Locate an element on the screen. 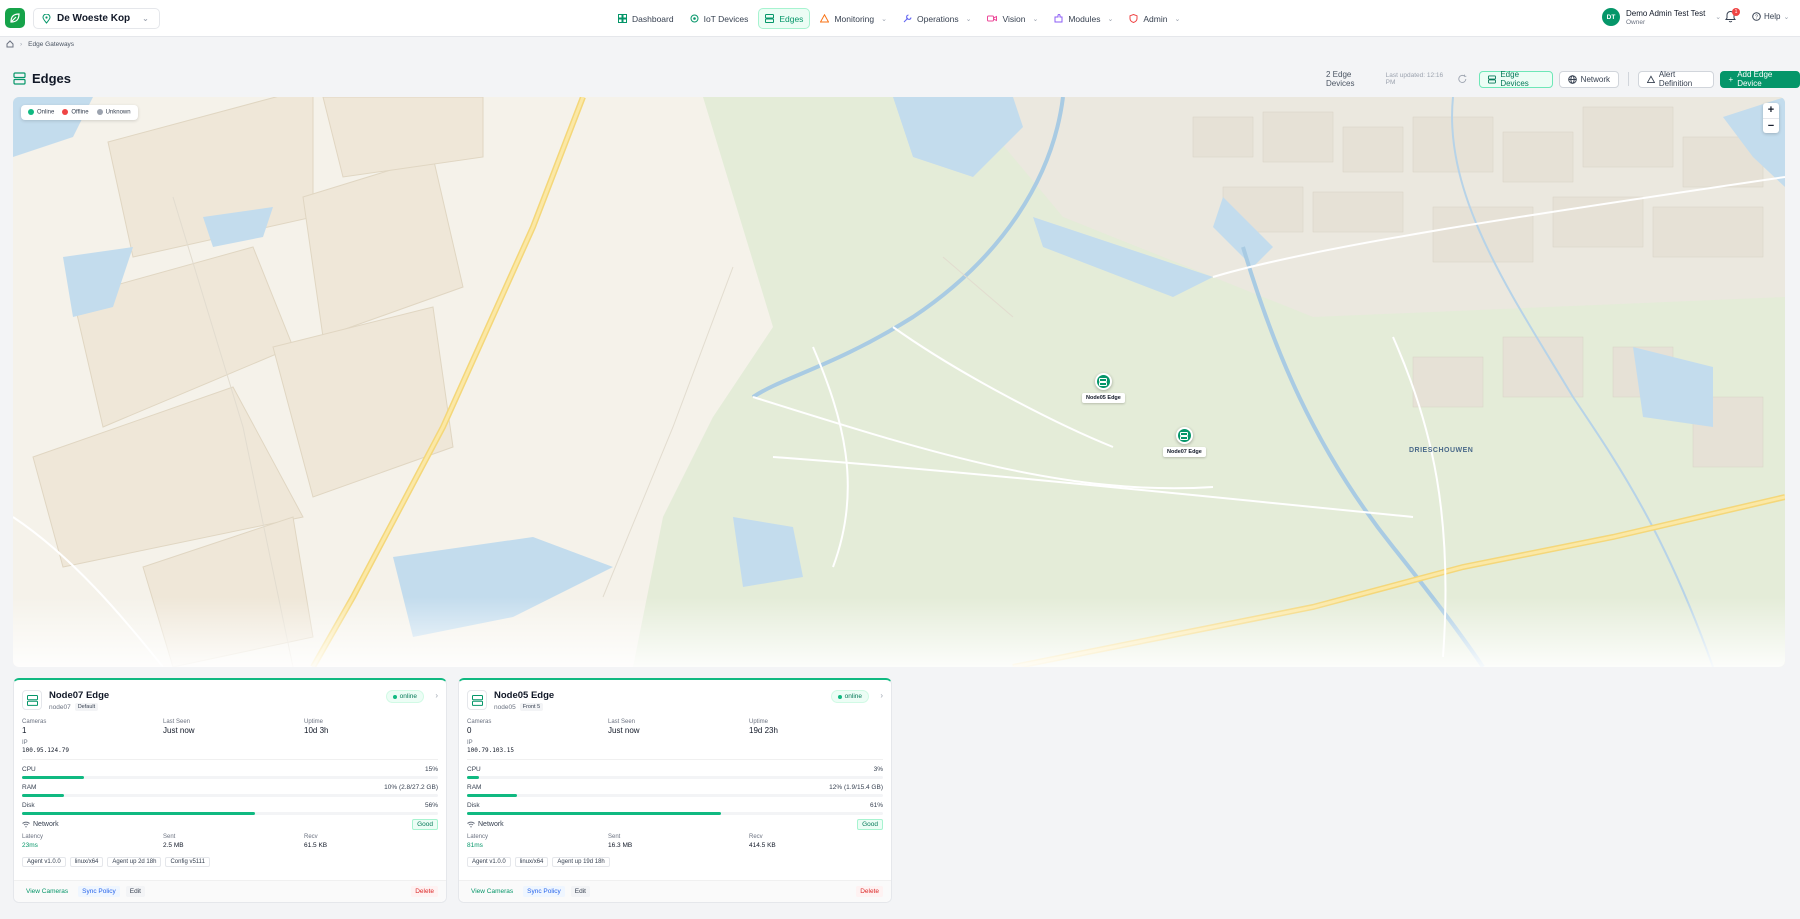 This screenshot has height=919, width=1800. map-marker-node07: Node07 Edge is located at coordinates (1184, 442).